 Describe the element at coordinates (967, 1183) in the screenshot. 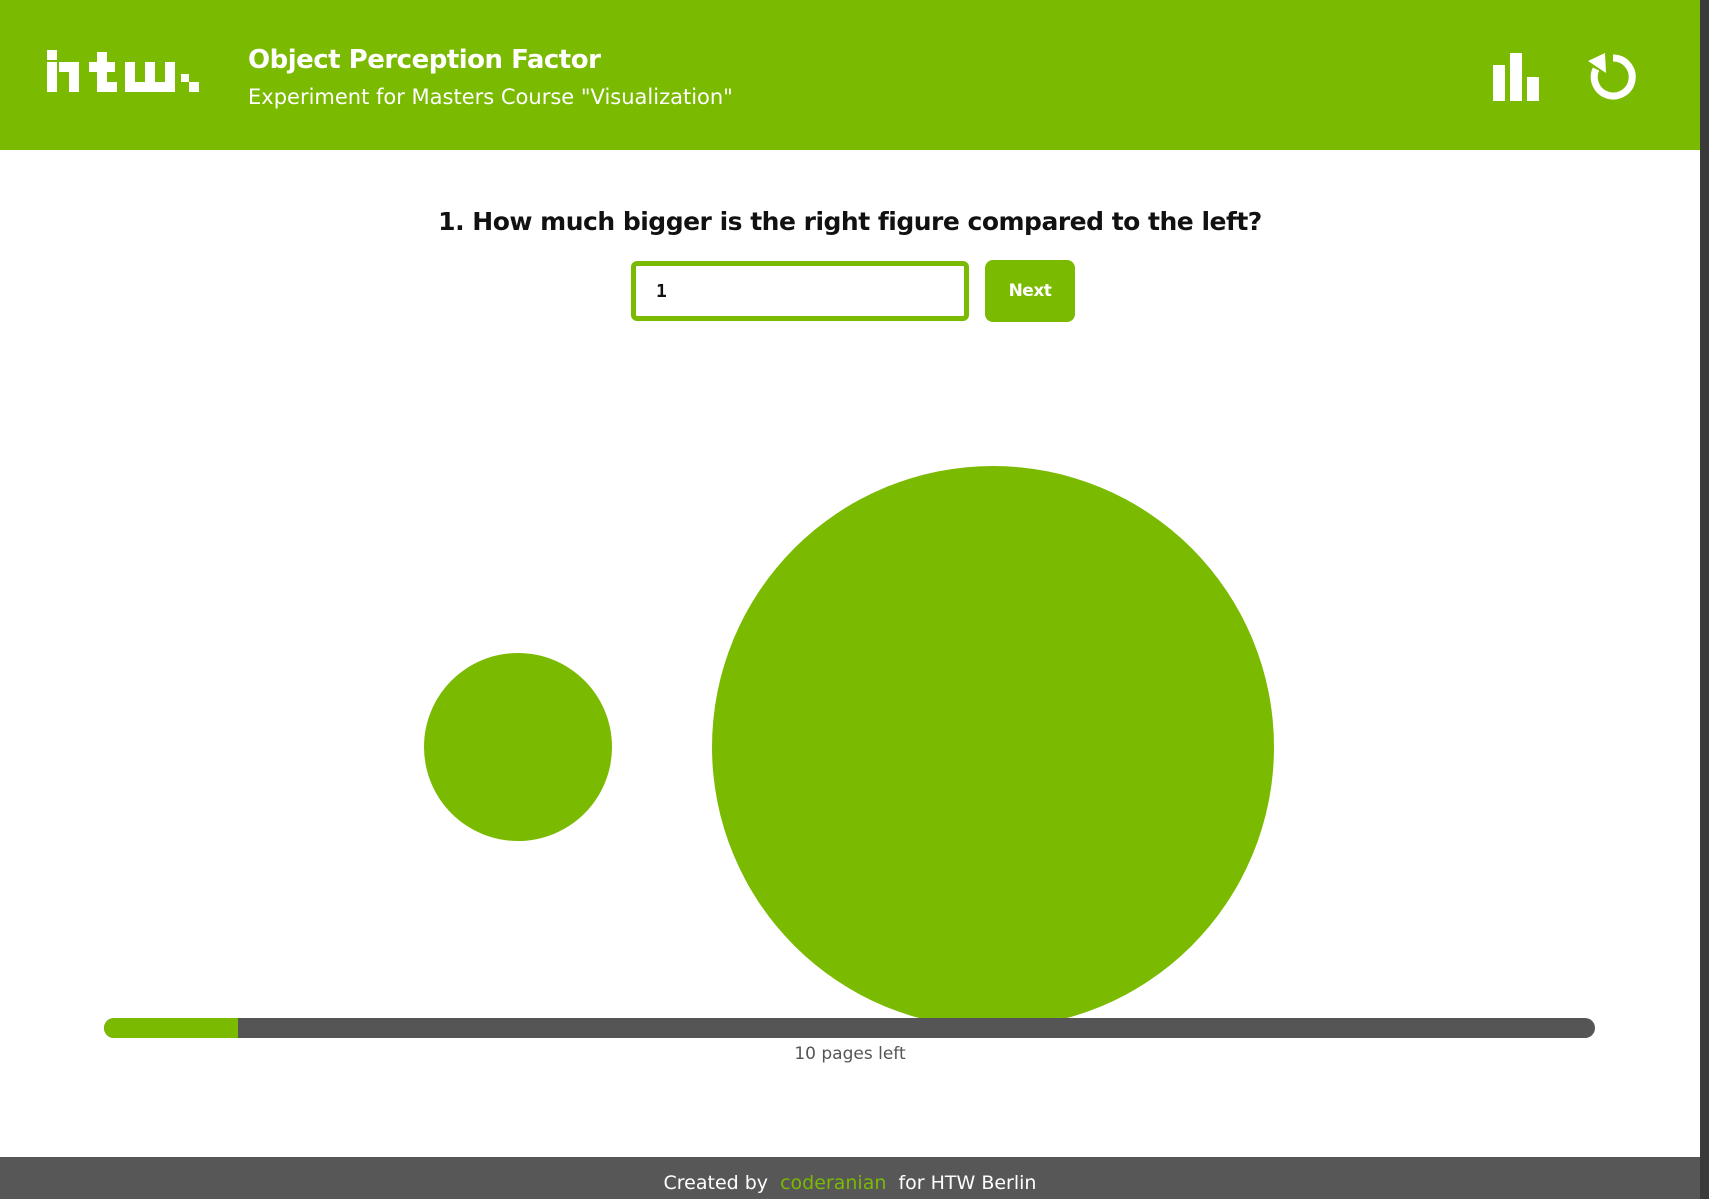

I see `footer-for-text: for HTW Berlin` at that location.